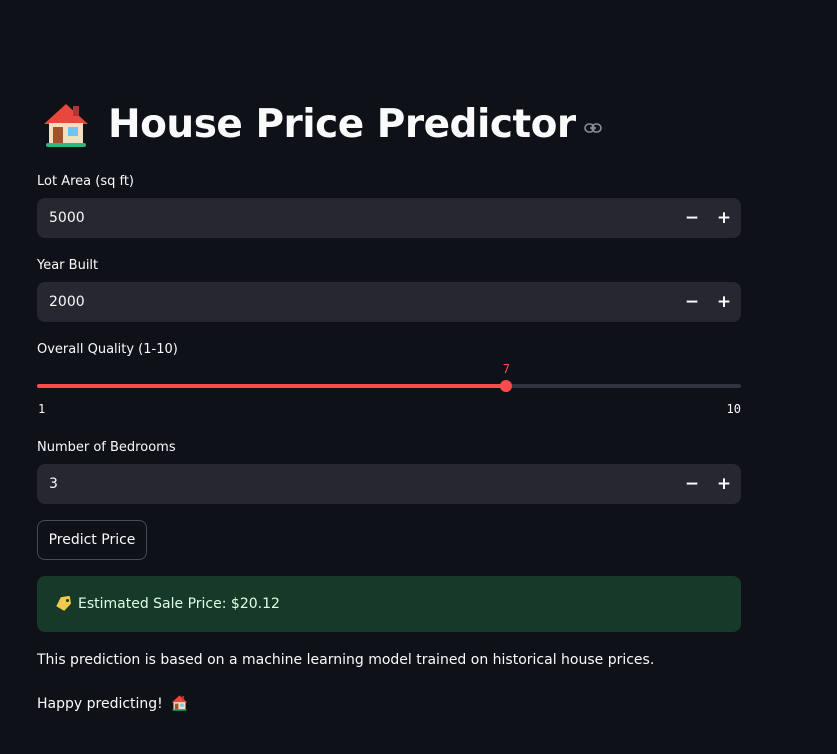 Image resolution: width=837 pixels, height=754 pixels. What do you see at coordinates (389, 604) in the screenshot?
I see `result-success-box: Estimated Sale Price: $20.12` at bounding box center [389, 604].